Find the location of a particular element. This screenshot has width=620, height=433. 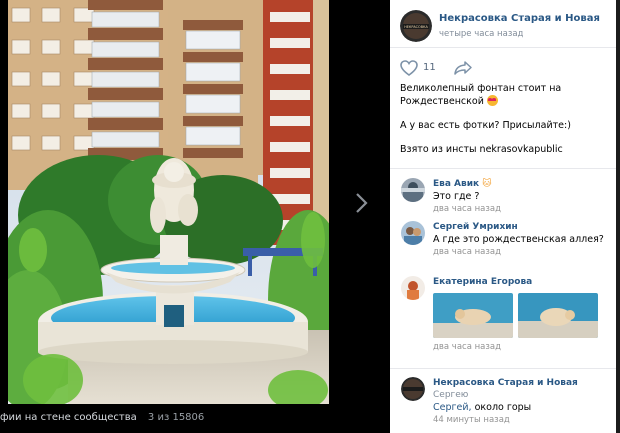

comment: Ева Авик 🐱 Это где ? два часа назад is located at coordinates (503, 199).